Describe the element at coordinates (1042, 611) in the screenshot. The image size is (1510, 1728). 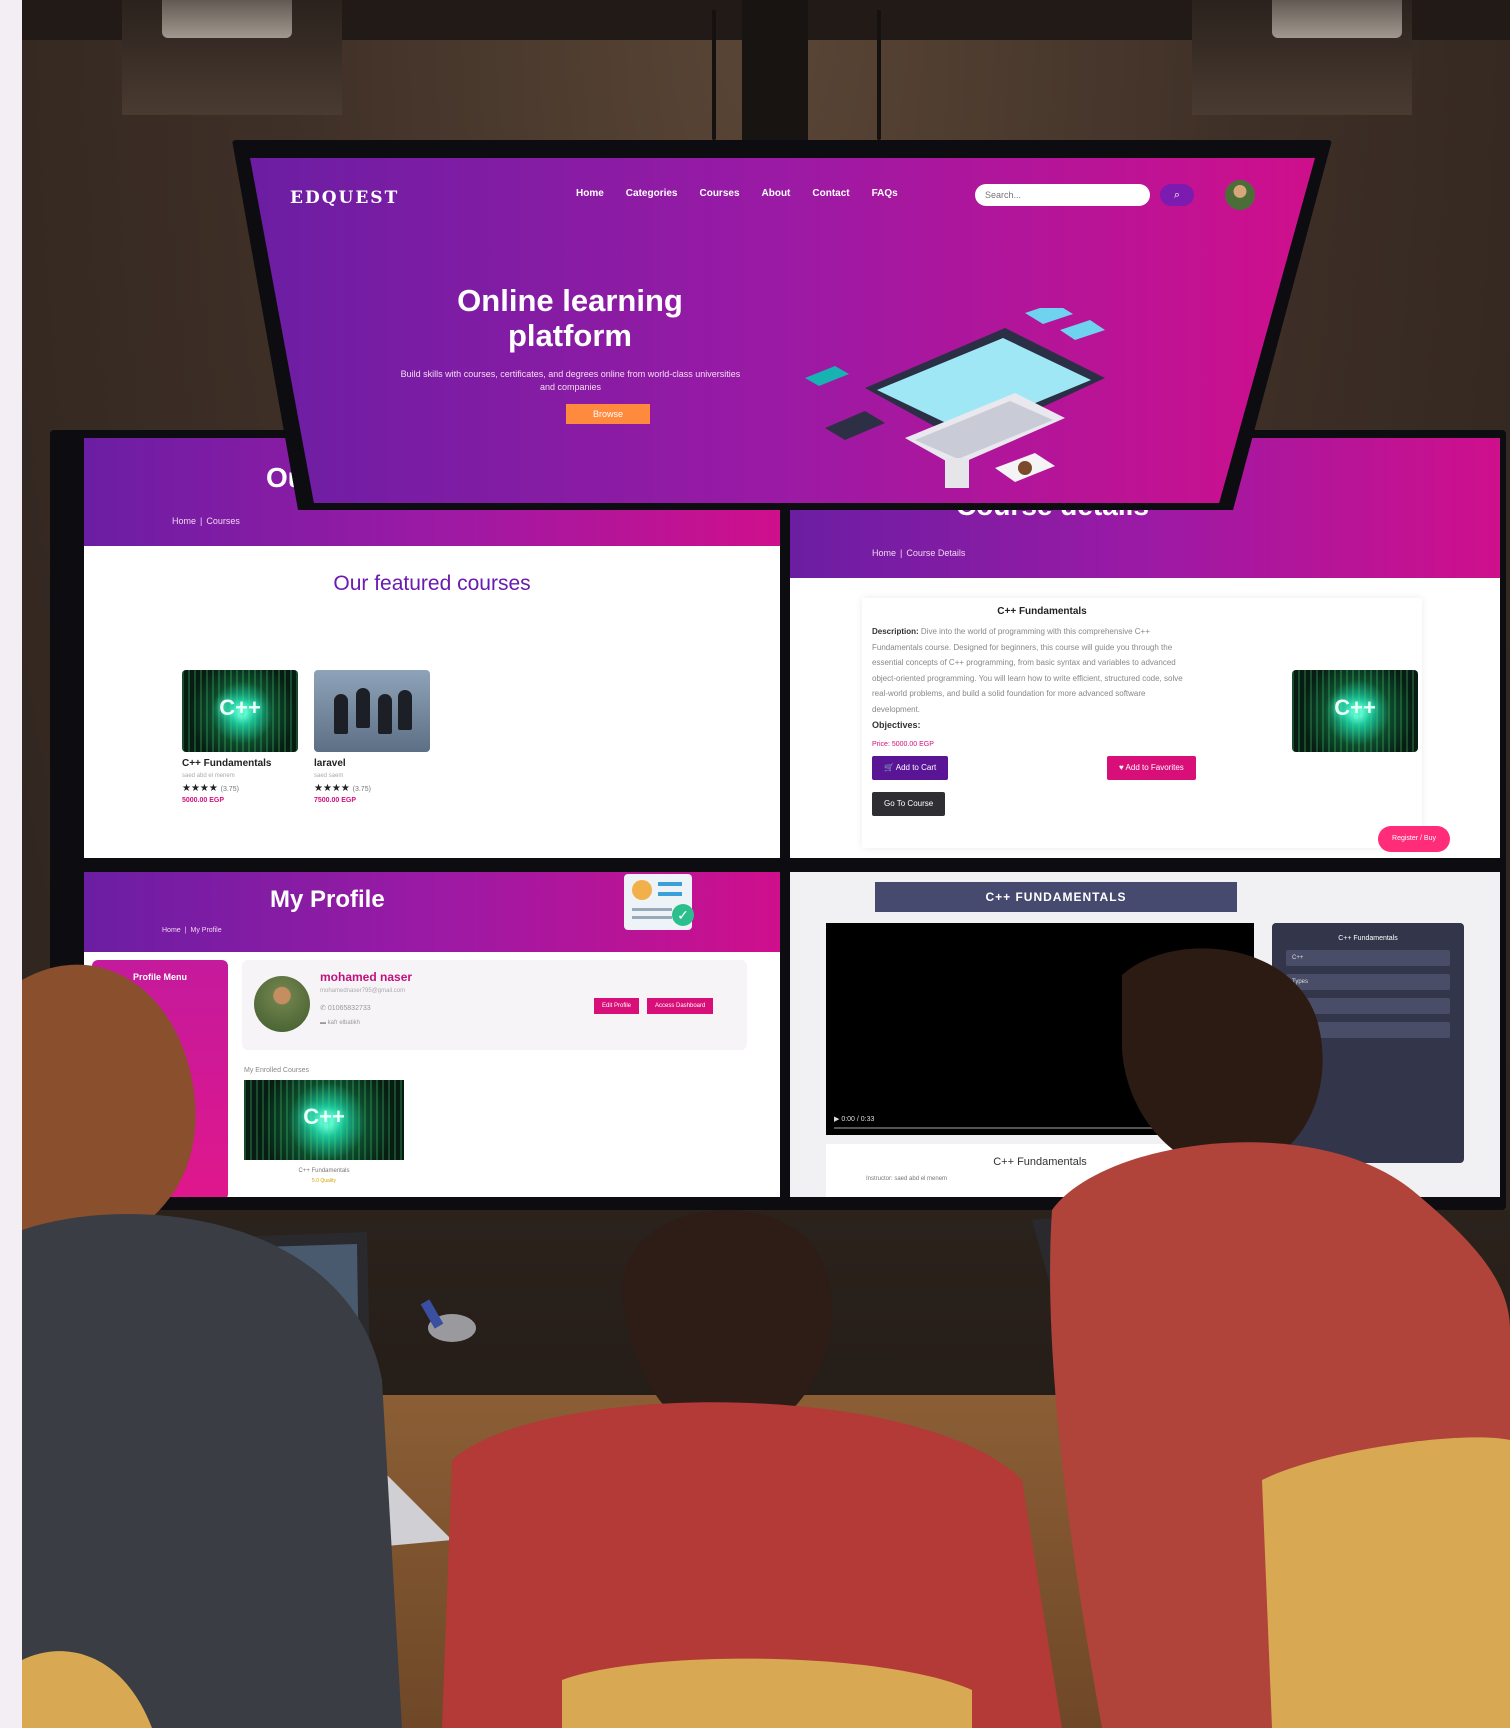
I see `course-name: C++ Fundamentals` at that location.